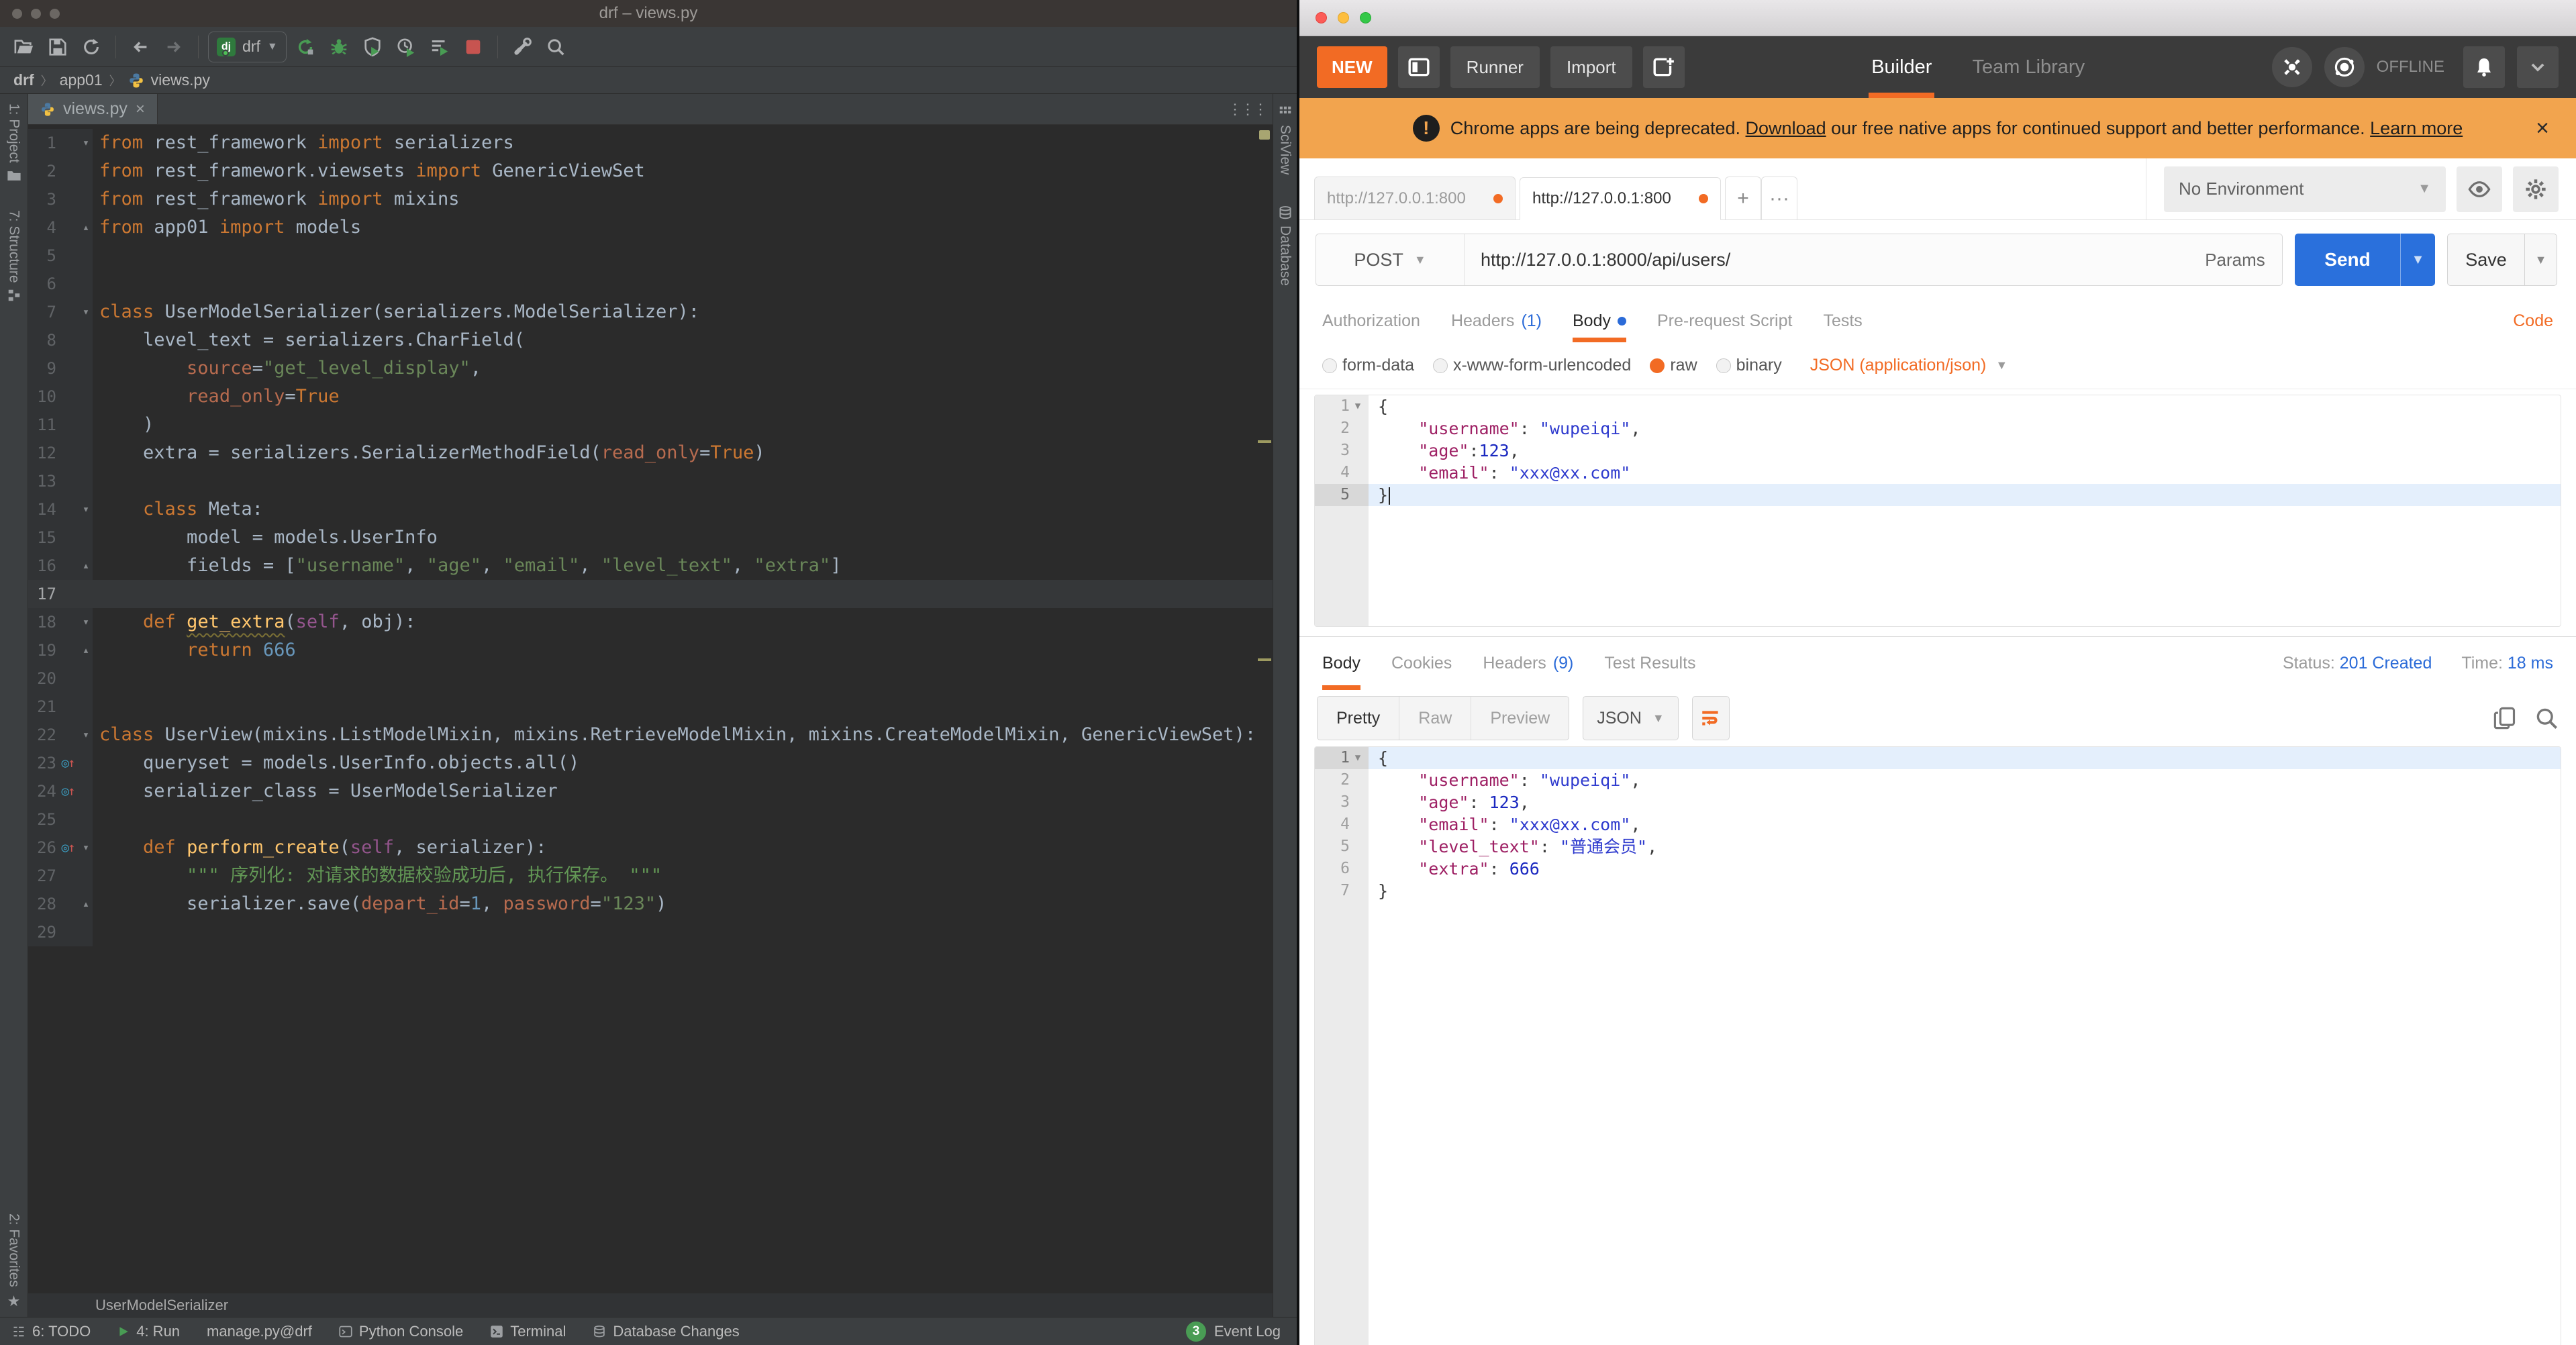 This screenshot has height=1345, width=2576. I want to click on breadcrumb-file: views.py, so click(180, 80).